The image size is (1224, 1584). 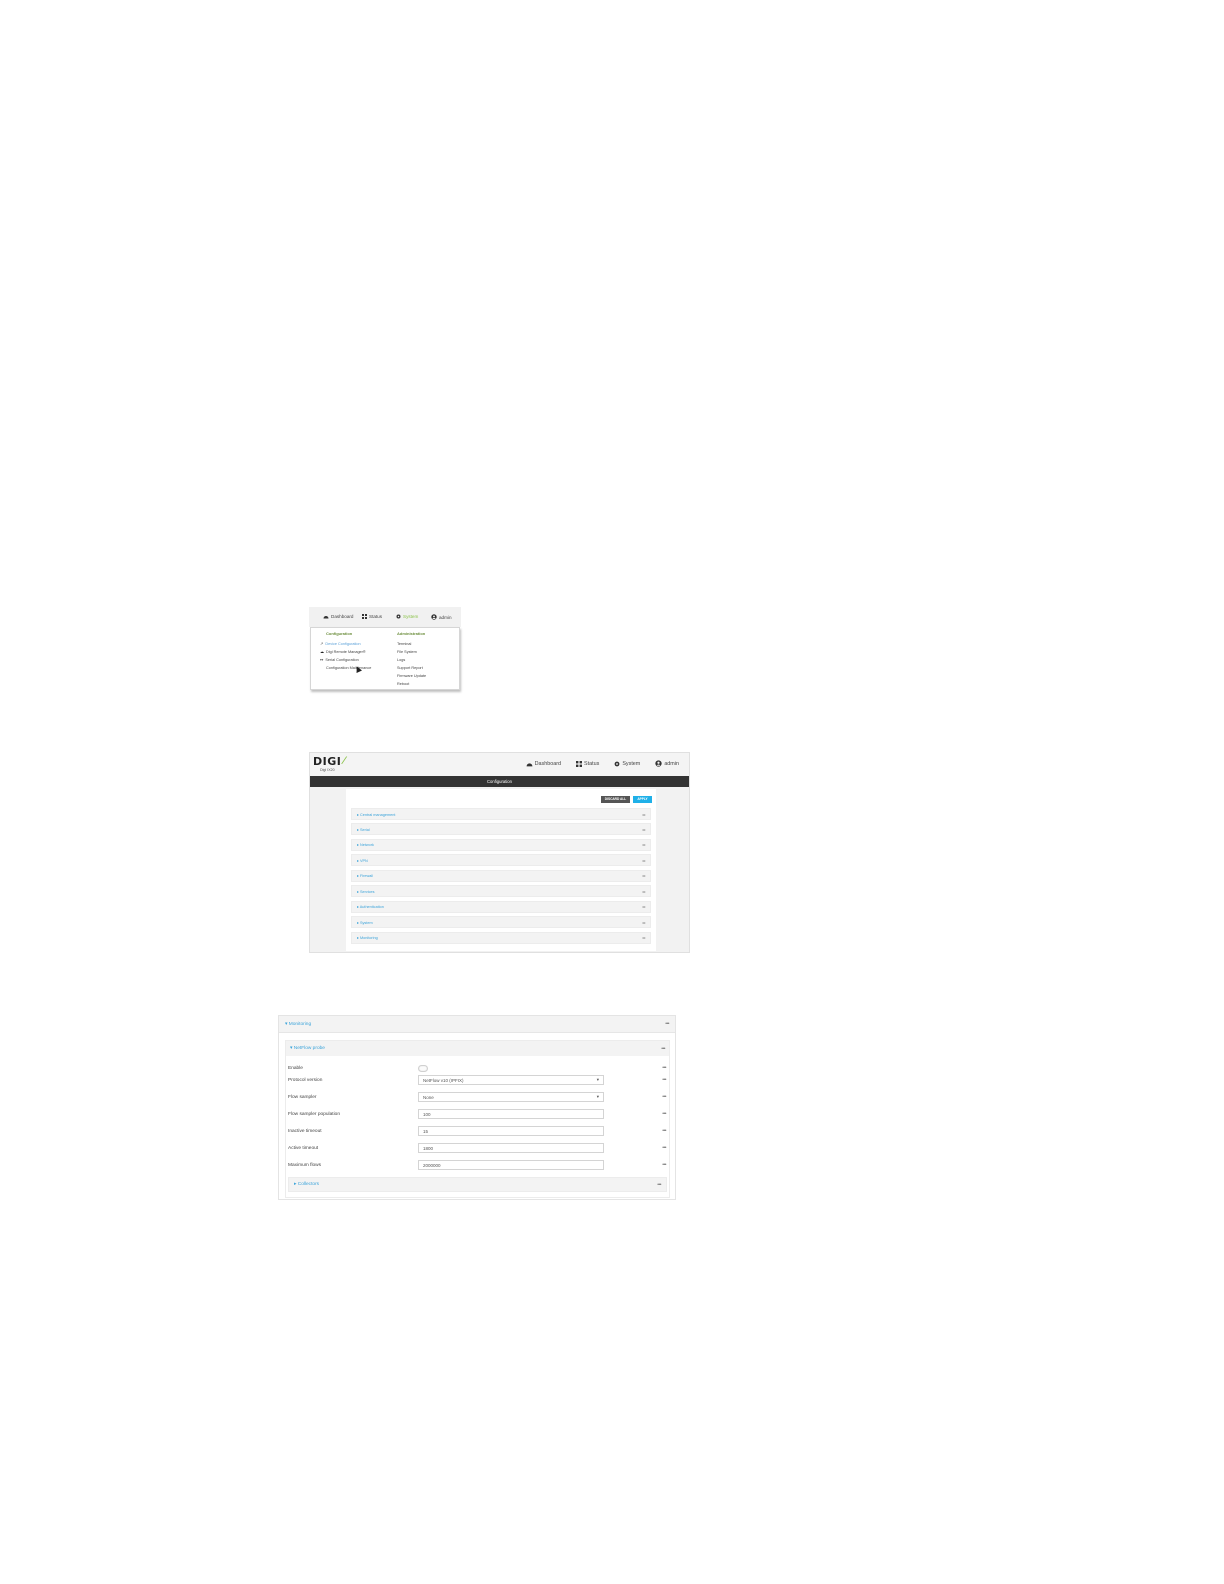 What do you see at coordinates (342, 660) in the screenshot?
I see `menu-item-label: Serial Configuration` at bounding box center [342, 660].